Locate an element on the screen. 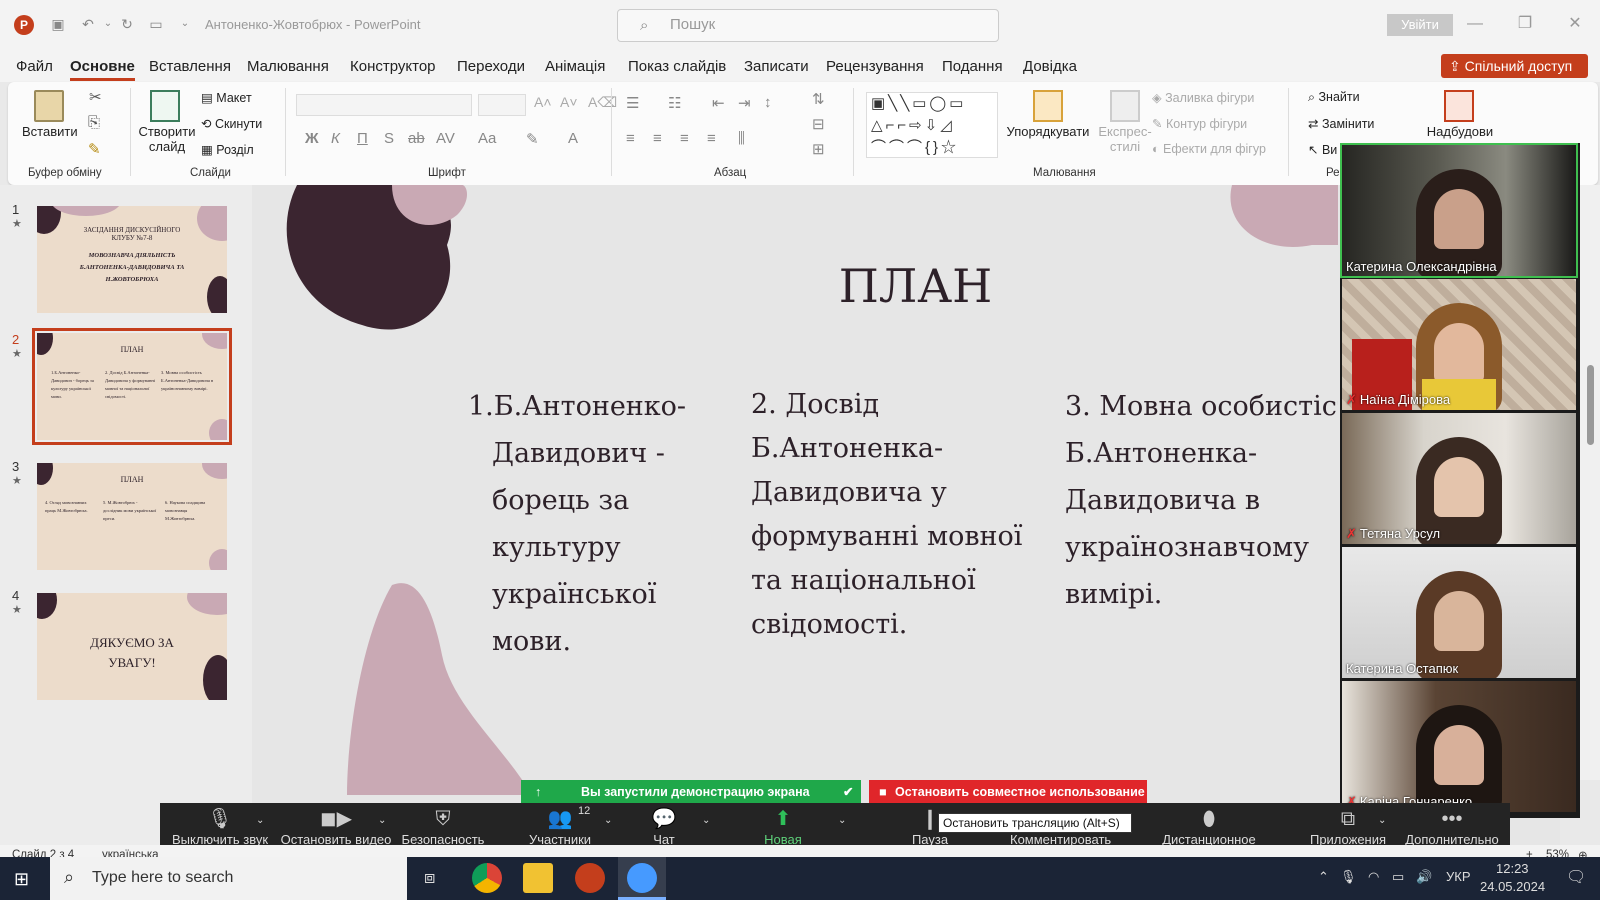 This screenshot has height=900, width=1600. highlight-icon: ✎ is located at coordinates (532, 139).